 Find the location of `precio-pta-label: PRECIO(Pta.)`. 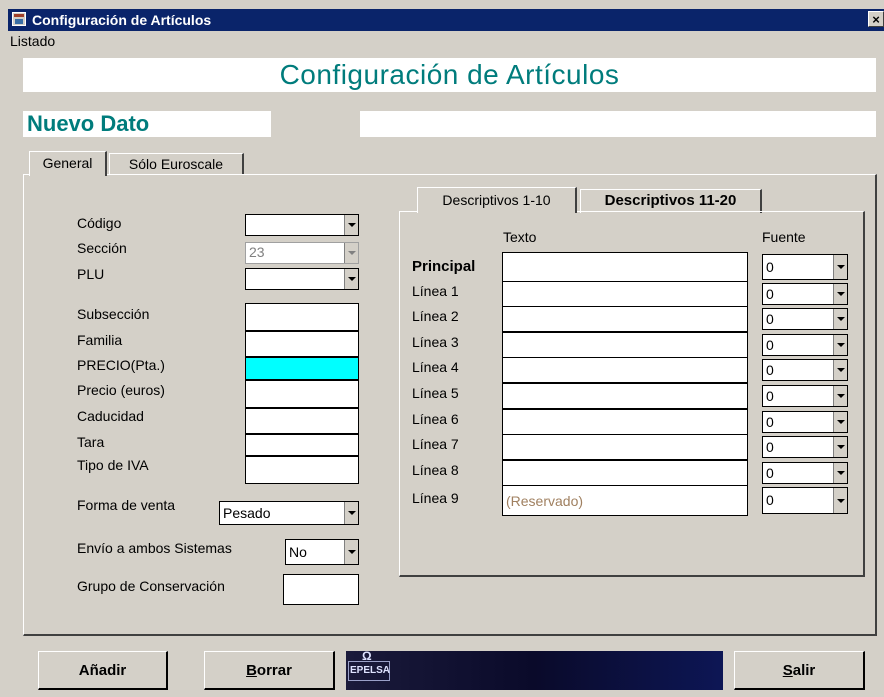

precio-pta-label: PRECIO(Pta.) is located at coordinates (121, 365).